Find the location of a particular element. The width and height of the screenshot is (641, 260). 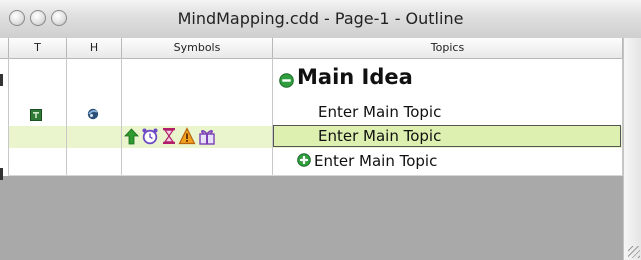

column-header: T H Symbols Topics is located at coordinates (311, 48).